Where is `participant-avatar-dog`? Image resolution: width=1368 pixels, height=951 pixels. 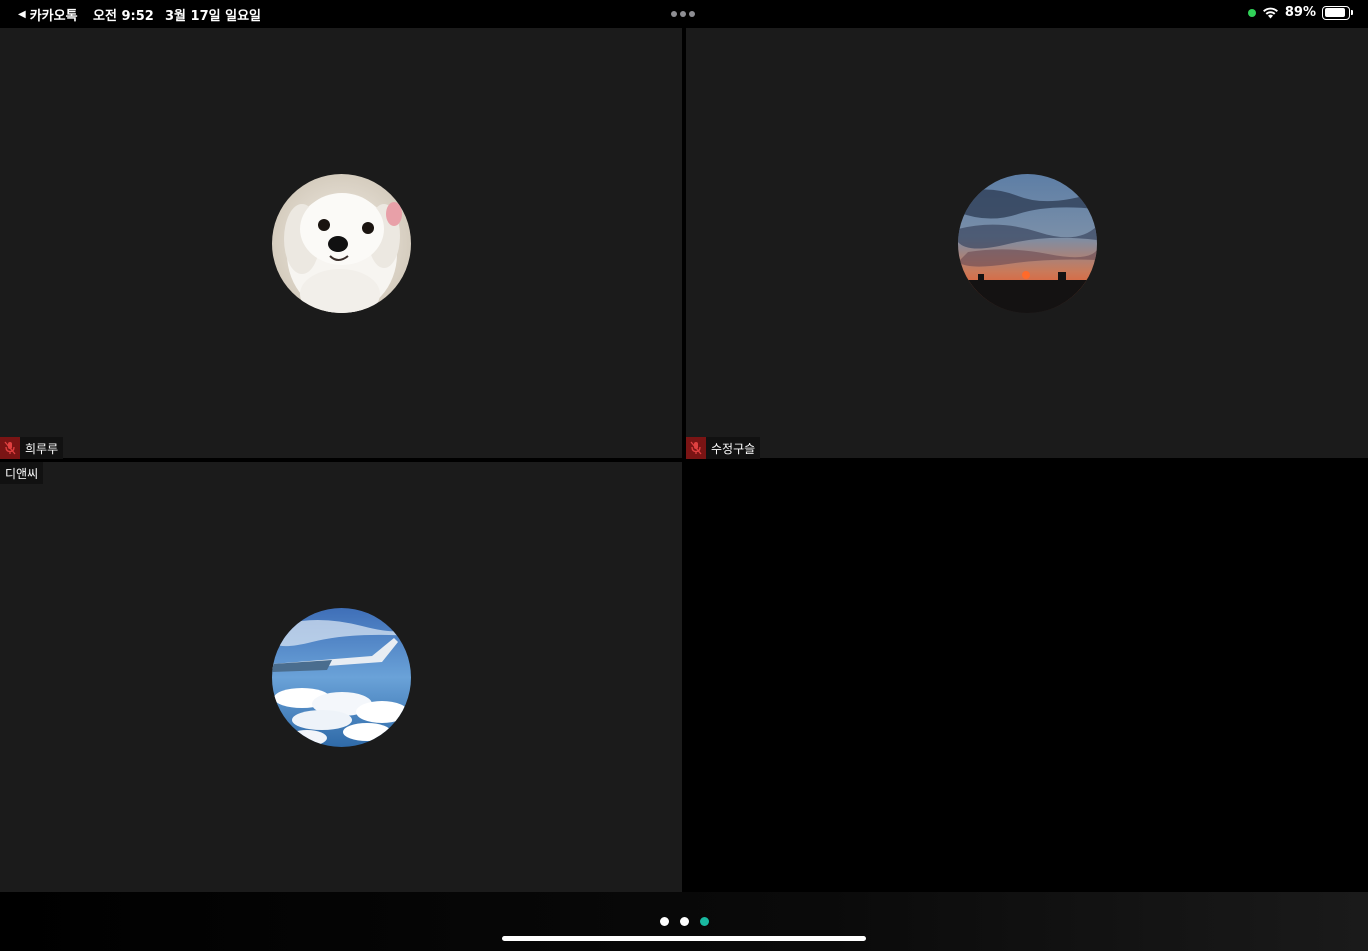 participant-avatar-dog is located at coordinates (341, 243).